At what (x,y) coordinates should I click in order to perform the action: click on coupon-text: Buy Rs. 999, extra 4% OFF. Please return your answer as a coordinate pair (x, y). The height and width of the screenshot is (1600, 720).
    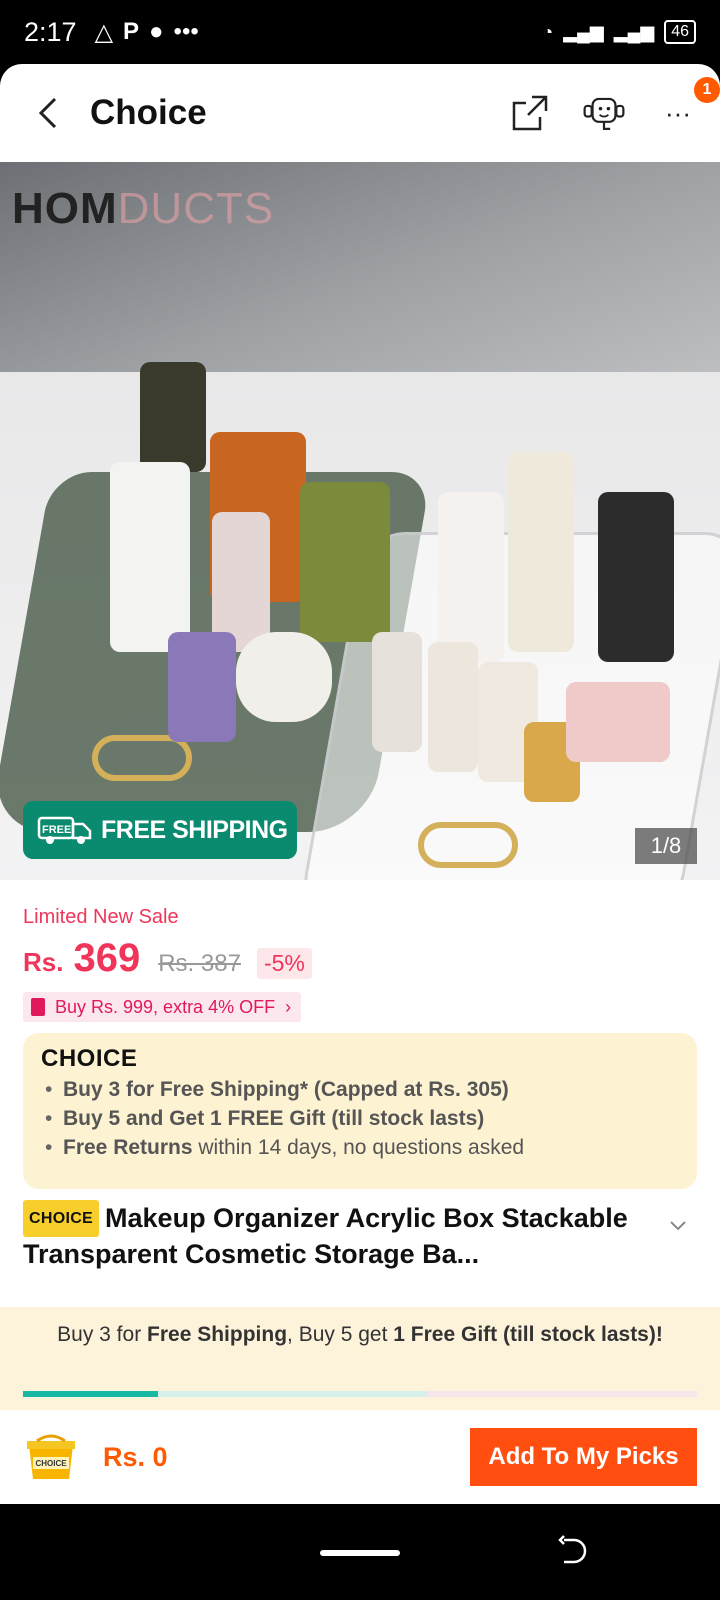
    Looking at the image, I should click on (165, 1006).